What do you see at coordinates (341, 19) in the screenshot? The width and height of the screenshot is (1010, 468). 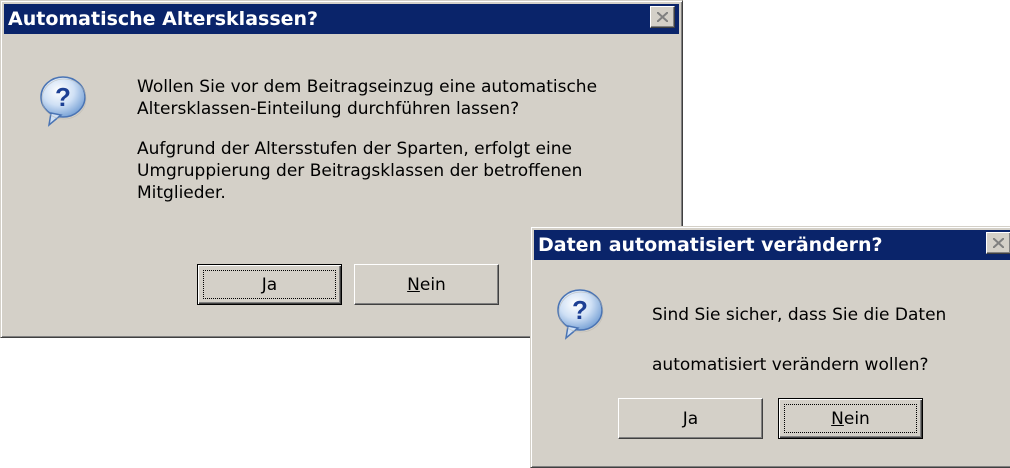 I see `dialog1-titlebar: Automatische Altersklassen?` at bounding box center [341, 19].